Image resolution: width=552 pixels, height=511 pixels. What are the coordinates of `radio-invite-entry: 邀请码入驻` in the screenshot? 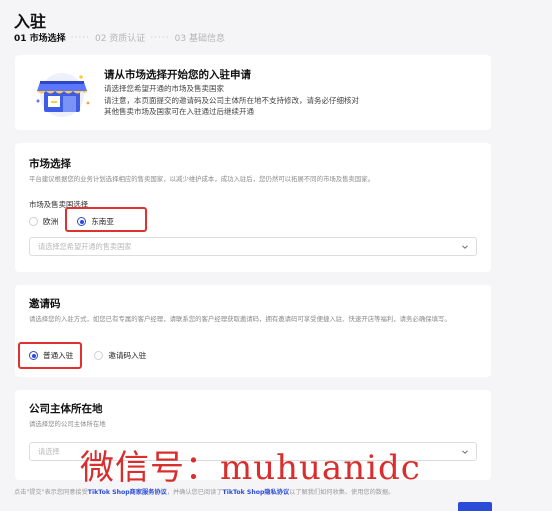 It's located at (120, 355).